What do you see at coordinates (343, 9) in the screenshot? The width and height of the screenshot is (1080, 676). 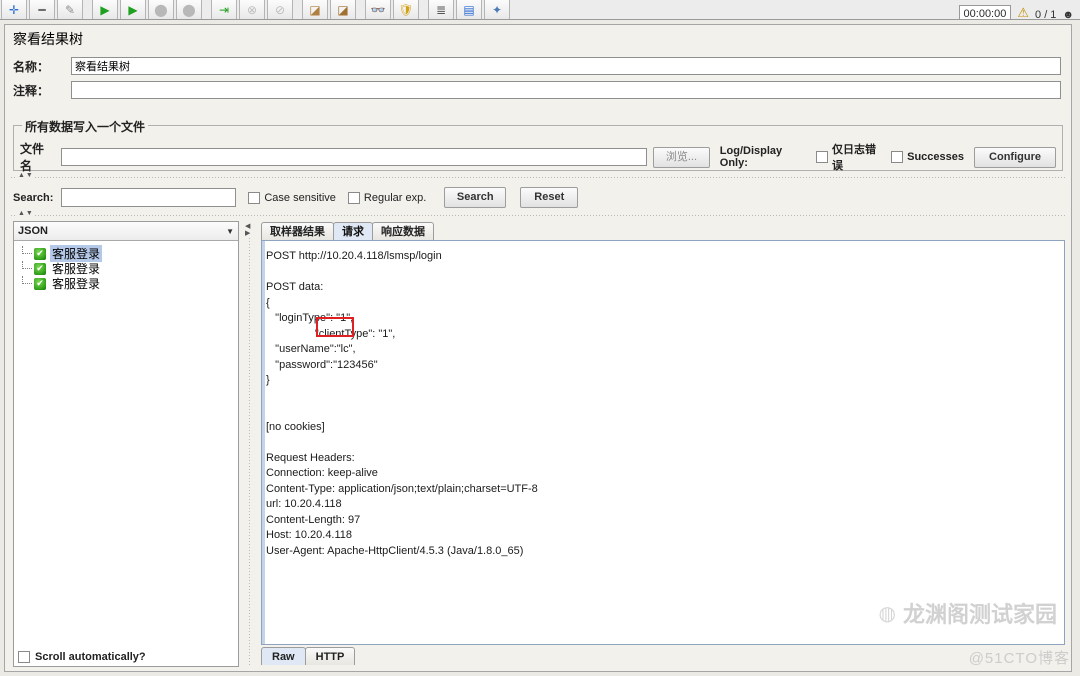 I see `clear-all-icon: ◪` at bounding box center [343, 9].